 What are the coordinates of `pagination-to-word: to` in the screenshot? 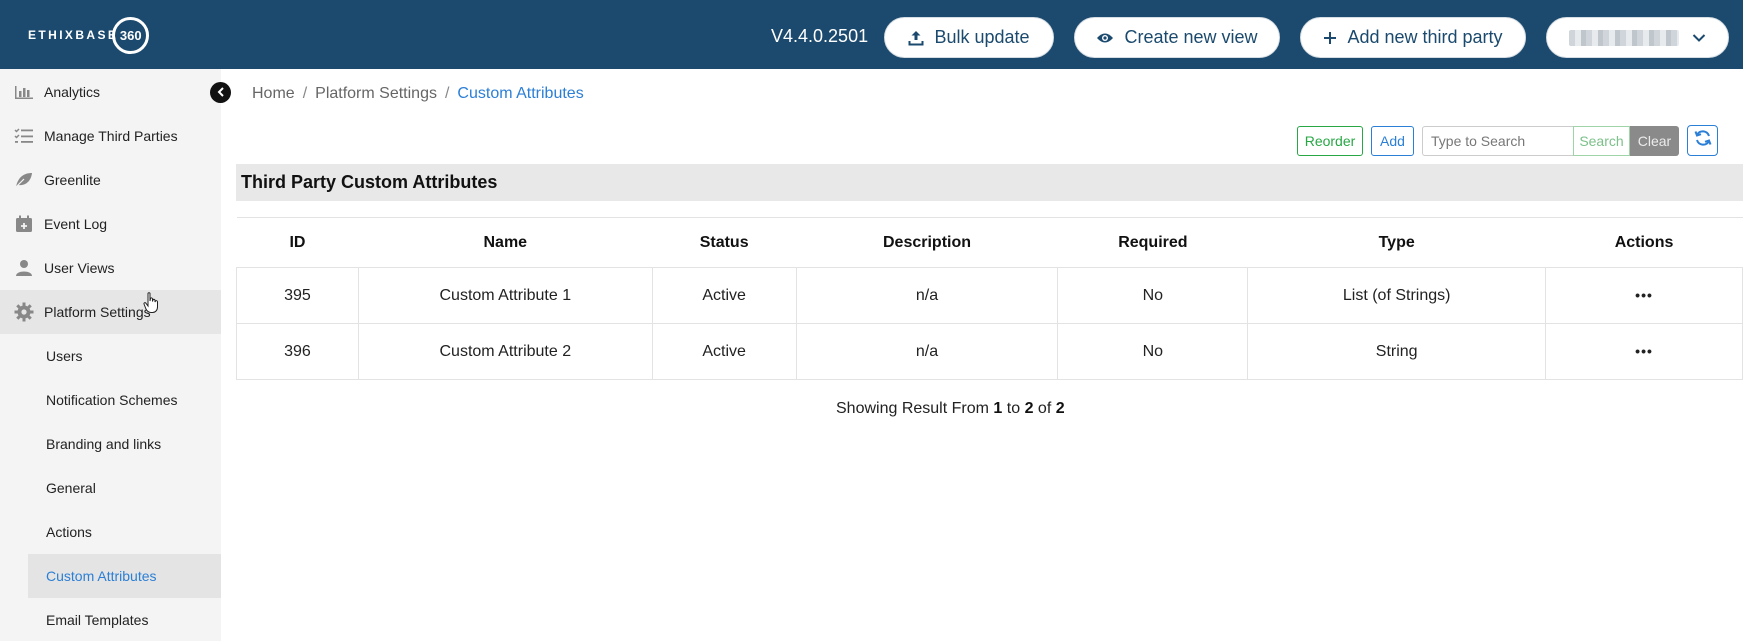 It's located at (1013, 408).